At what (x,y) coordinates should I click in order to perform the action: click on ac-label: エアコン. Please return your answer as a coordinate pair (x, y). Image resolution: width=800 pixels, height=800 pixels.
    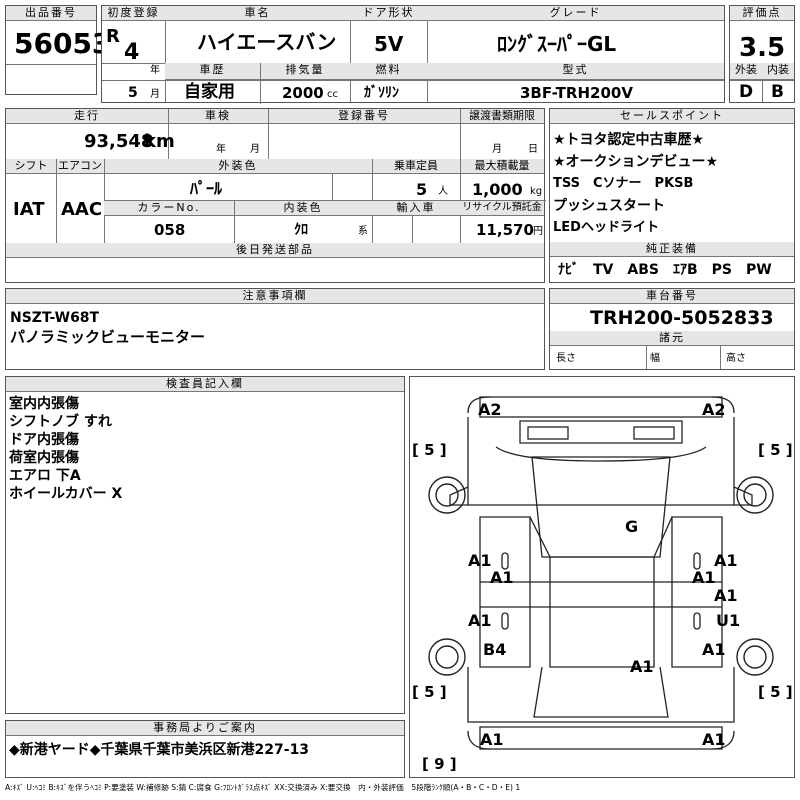
    Looking at the image, I should click on (80, 166).